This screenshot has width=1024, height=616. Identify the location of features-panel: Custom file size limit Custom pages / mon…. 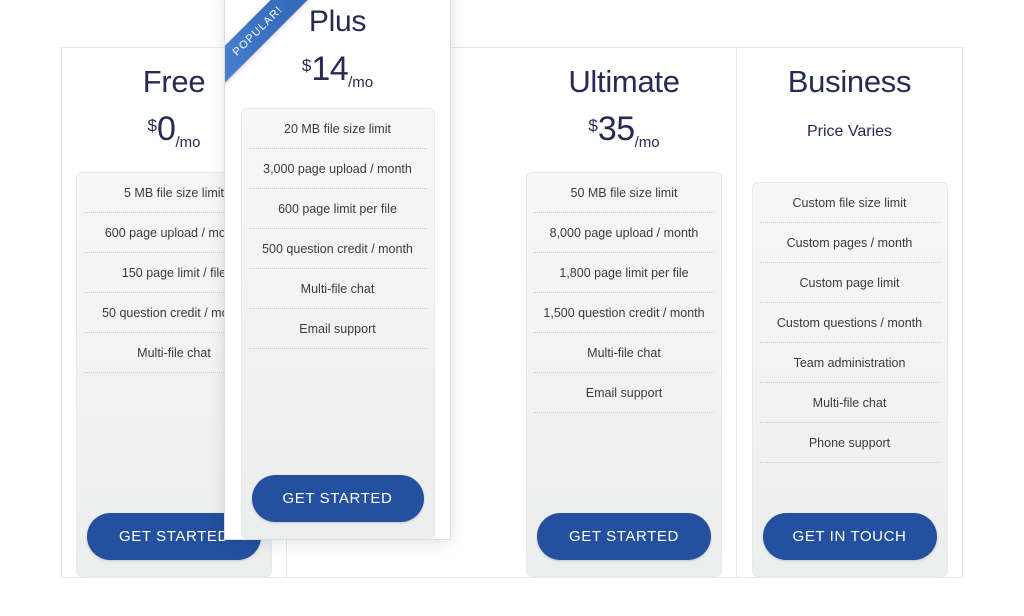
(849, 379).